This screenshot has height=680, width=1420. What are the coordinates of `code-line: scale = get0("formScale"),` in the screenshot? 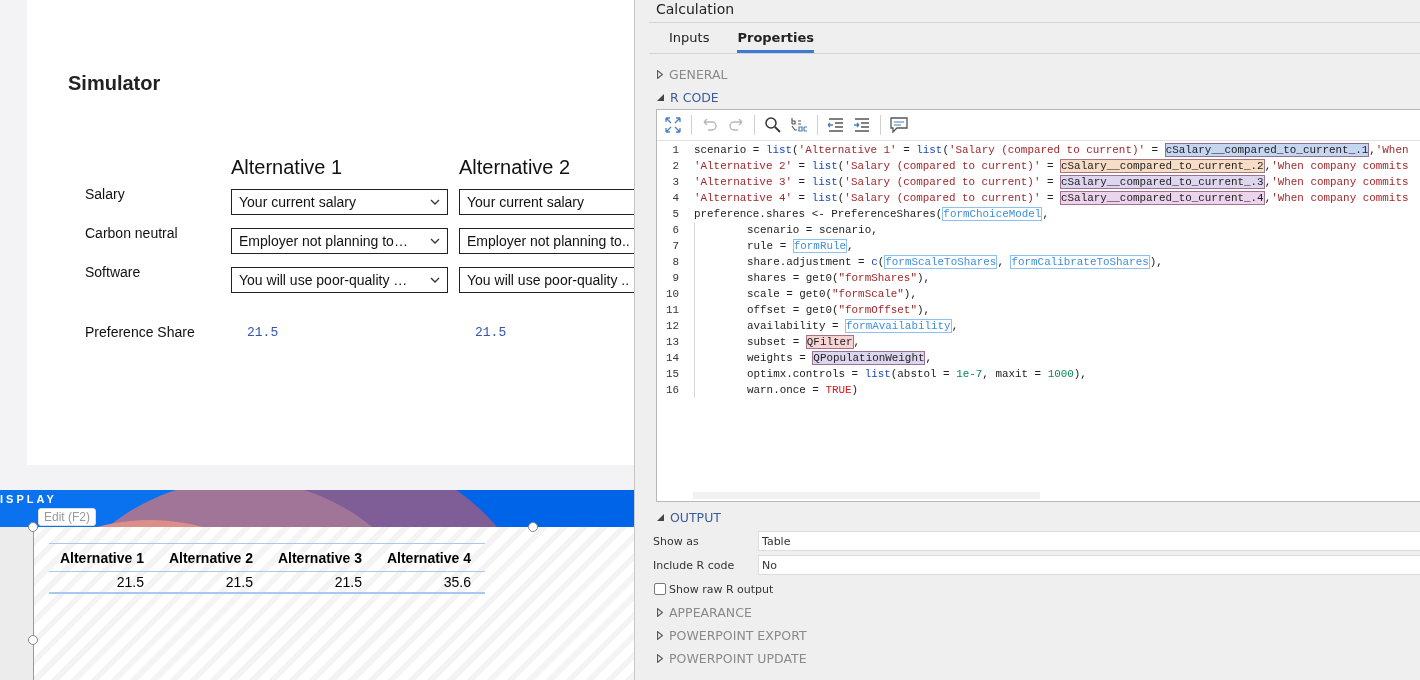 It's located at (805, 294).